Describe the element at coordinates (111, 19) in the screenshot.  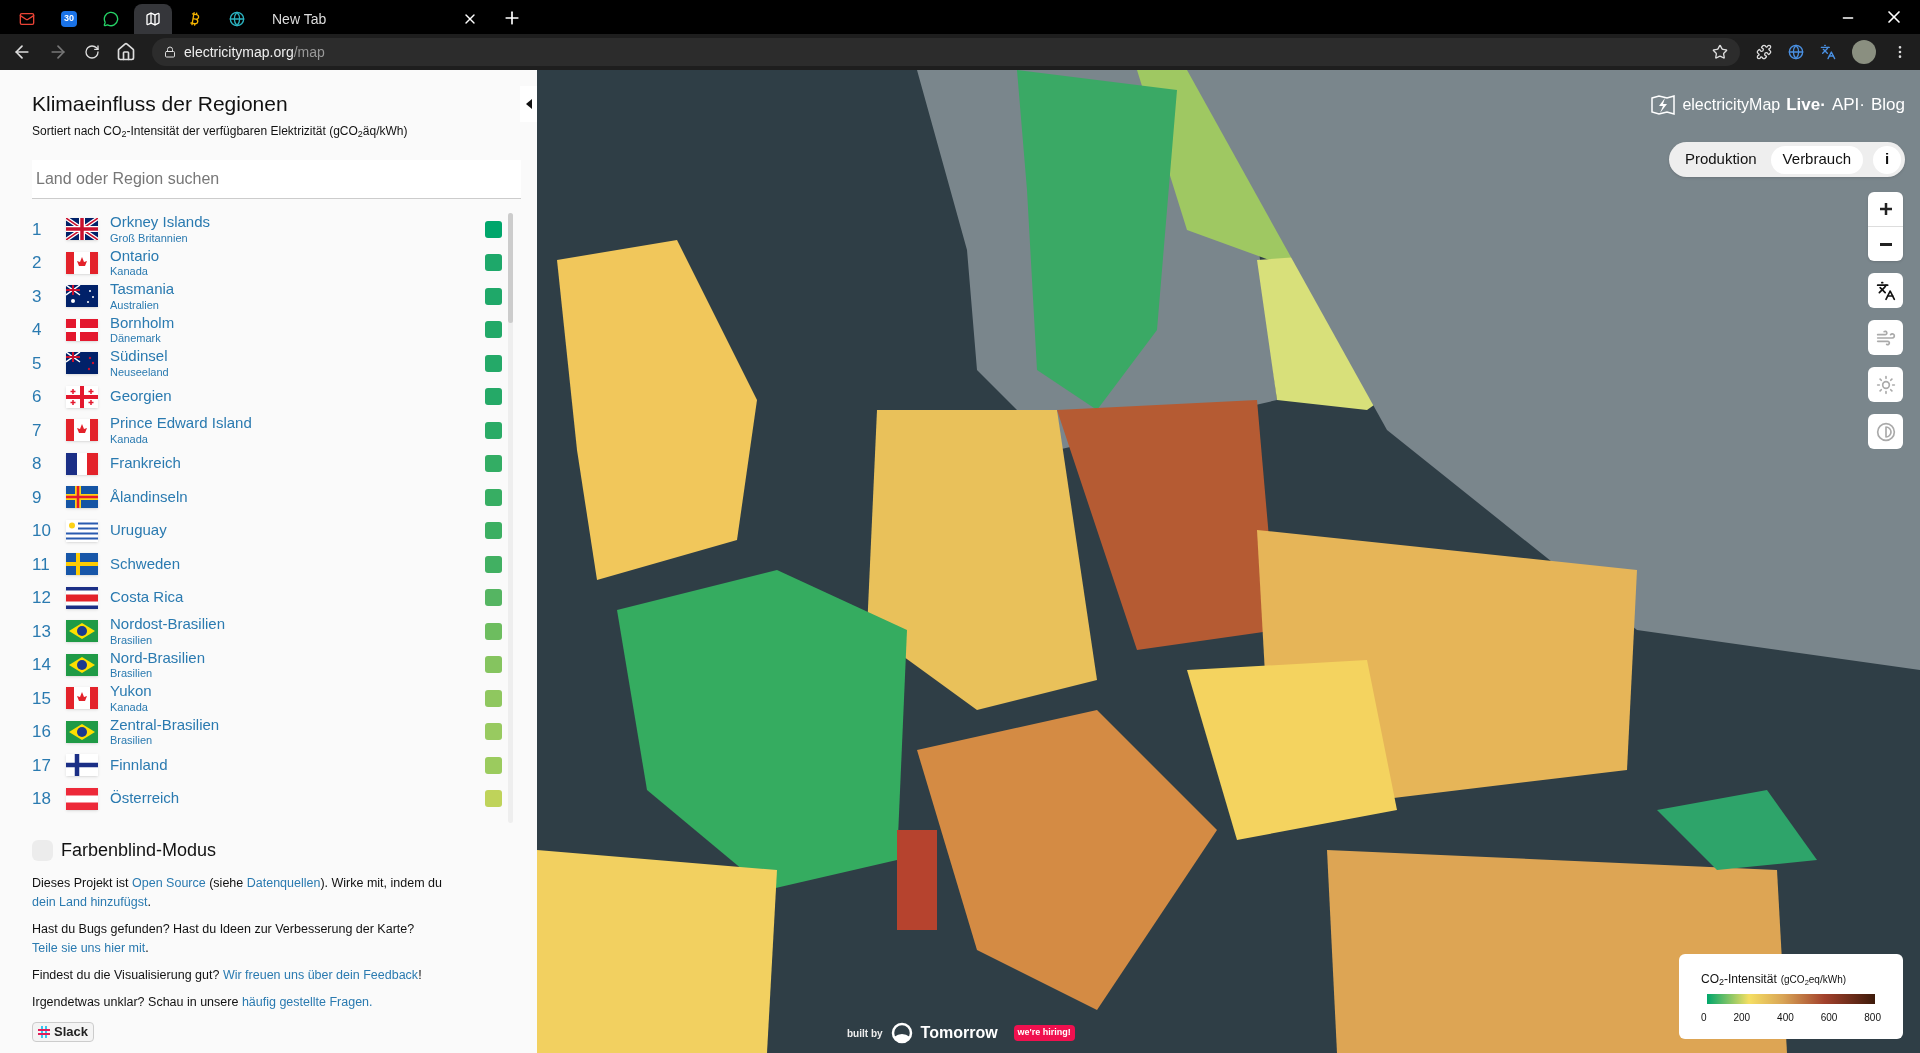
I see `chat-icon` at that location.